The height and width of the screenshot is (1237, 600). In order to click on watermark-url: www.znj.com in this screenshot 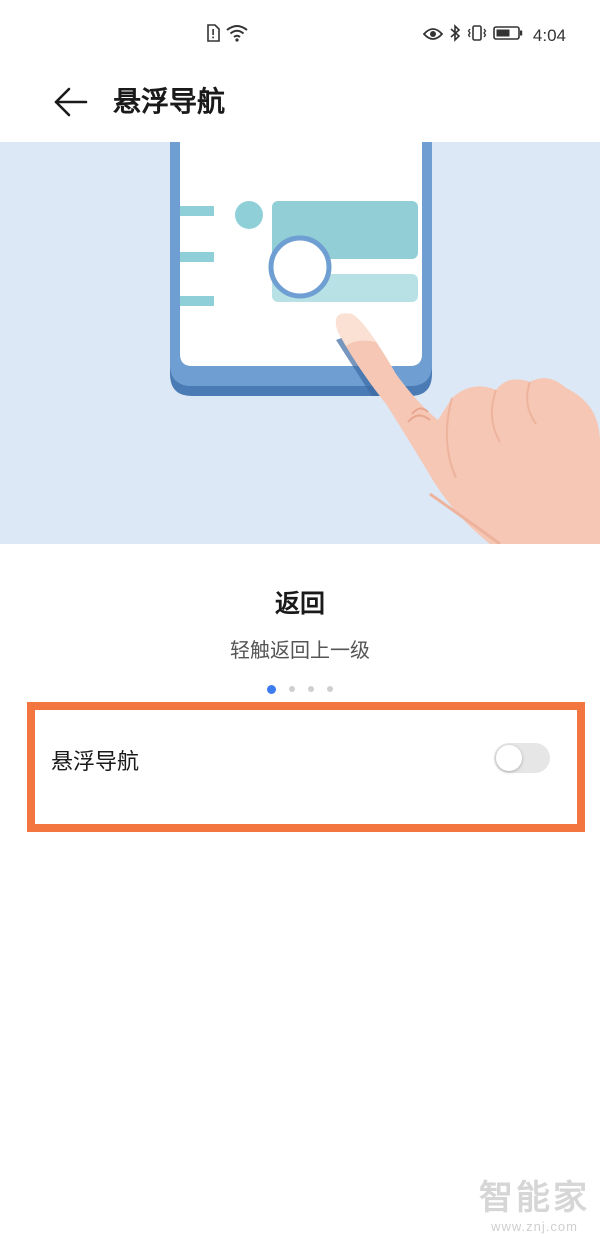, I will do `click(534, 1226)`.